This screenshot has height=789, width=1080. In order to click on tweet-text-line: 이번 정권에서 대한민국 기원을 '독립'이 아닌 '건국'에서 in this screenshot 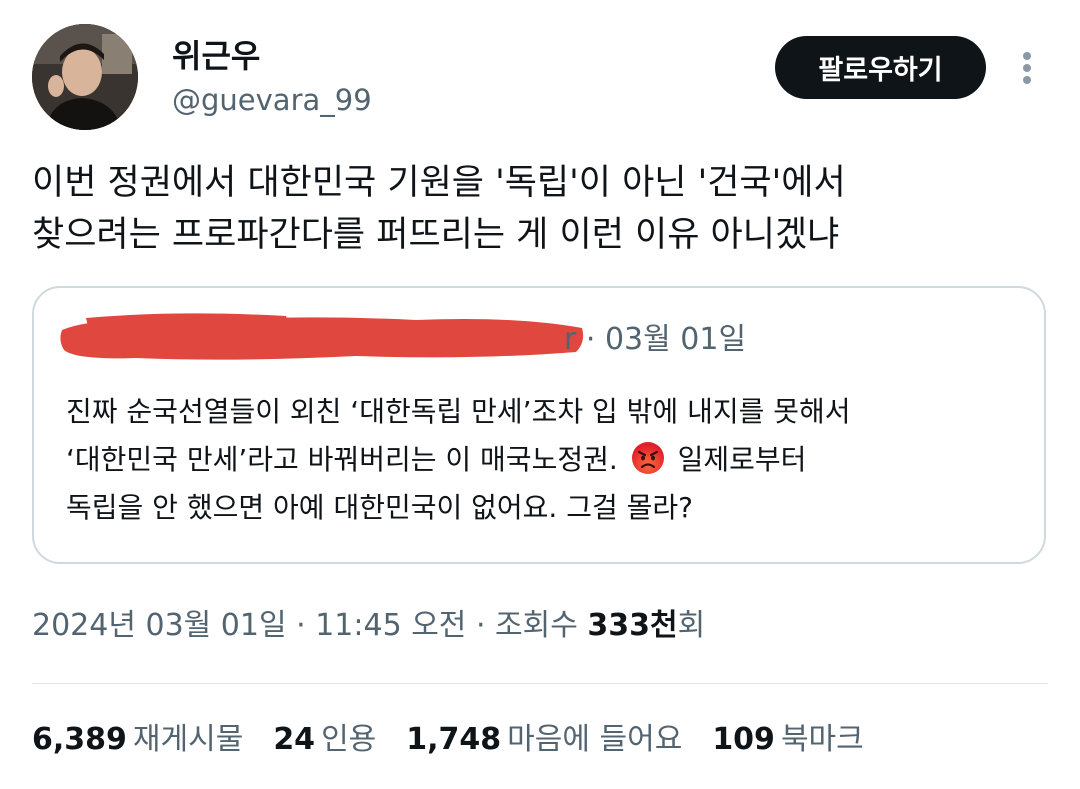, I will do `click(439, 183)`.